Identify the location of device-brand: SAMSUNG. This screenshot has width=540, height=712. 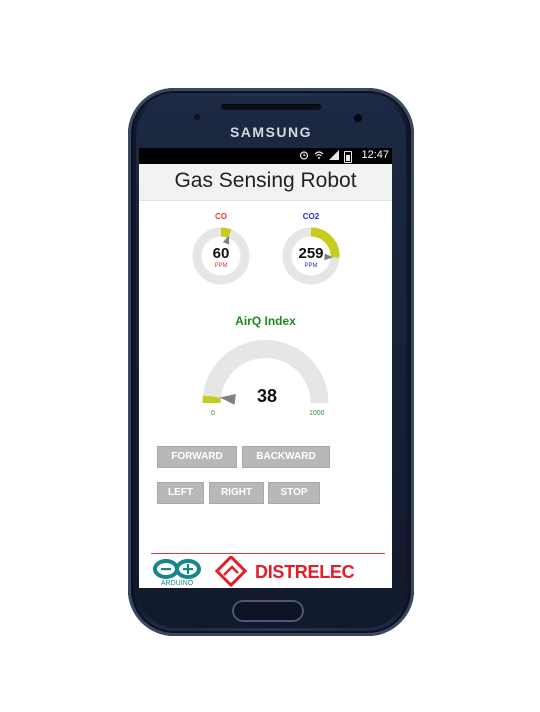
(271, 132).